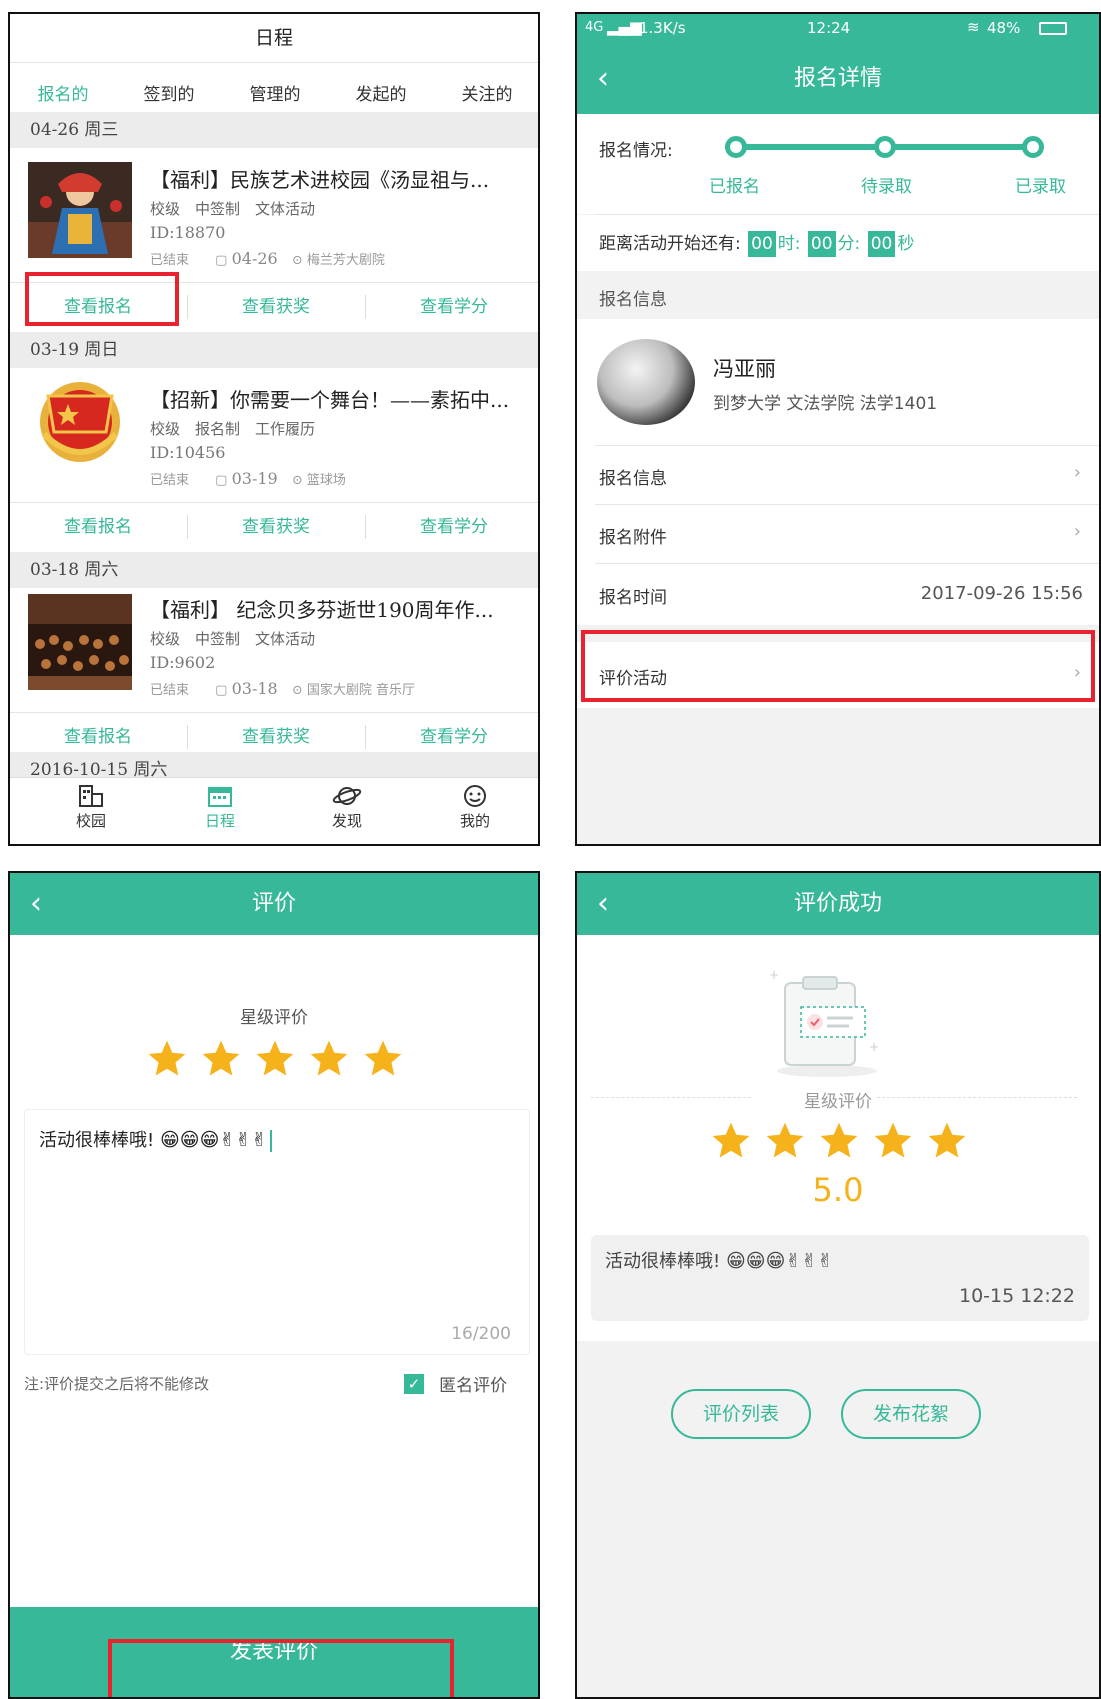  What do you see at coordinates (91, 796) in the screenshot?
I see `building-icon` at bounding box center [91, 796].